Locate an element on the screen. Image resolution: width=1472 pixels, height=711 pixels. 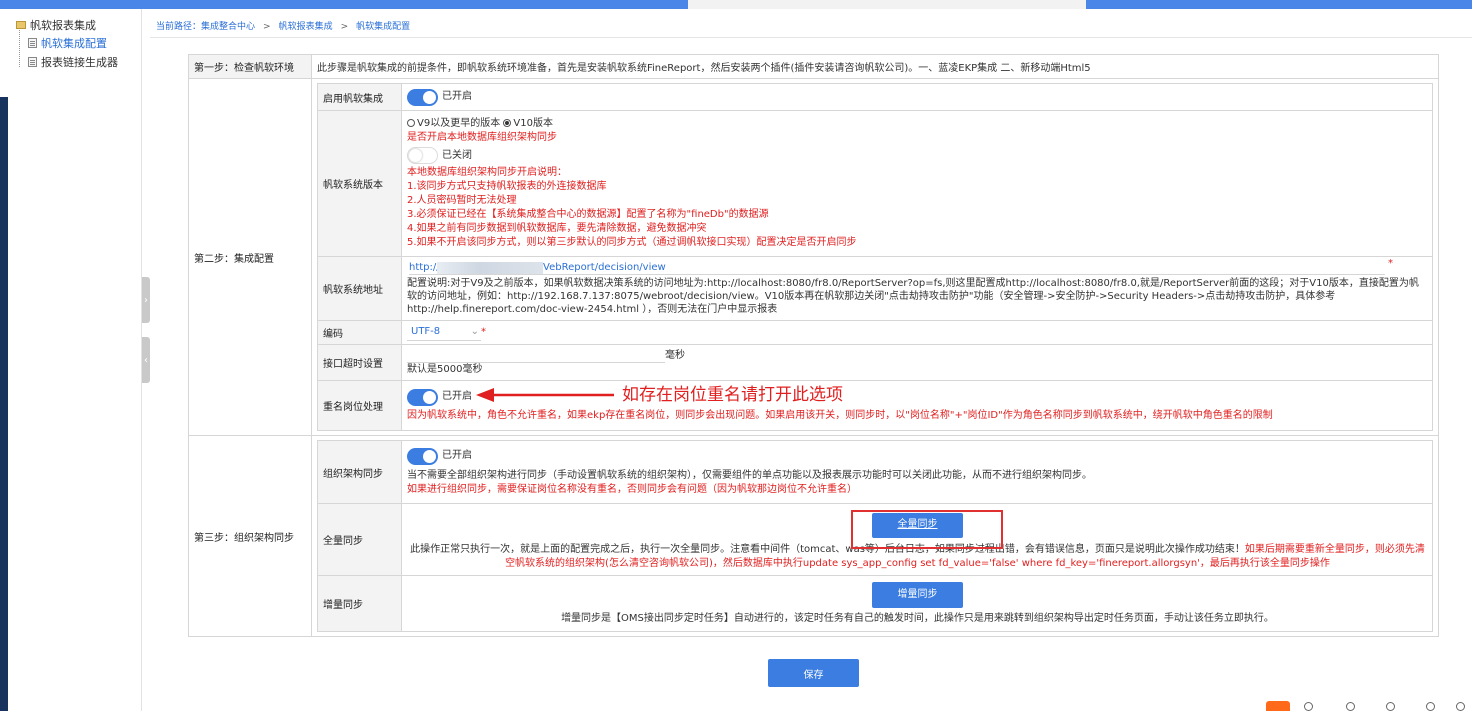
sidebar-item-label: 报表链接生成器 is located at coordinates (79, 62).